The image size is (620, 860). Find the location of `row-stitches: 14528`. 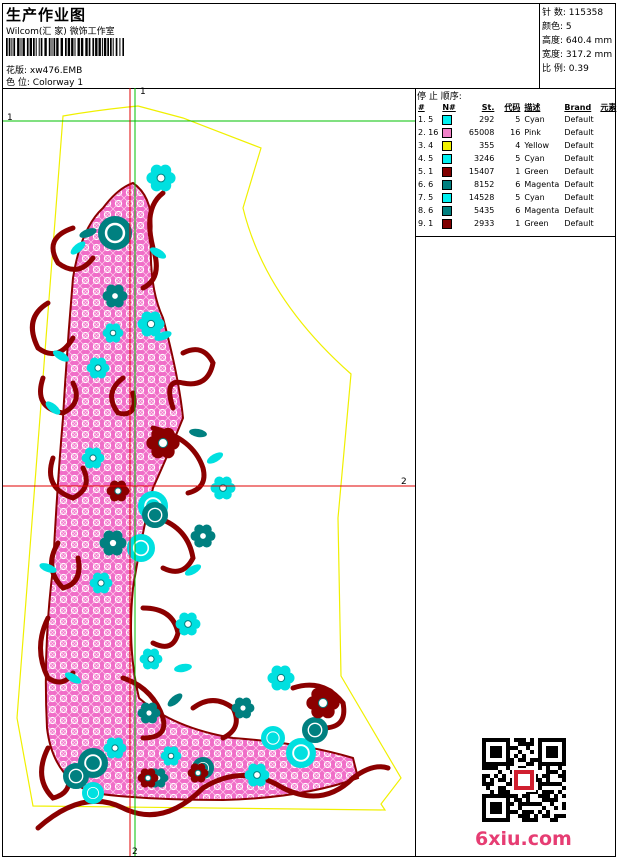

row-stitches: 14528 is located at coordinates (481, 197).